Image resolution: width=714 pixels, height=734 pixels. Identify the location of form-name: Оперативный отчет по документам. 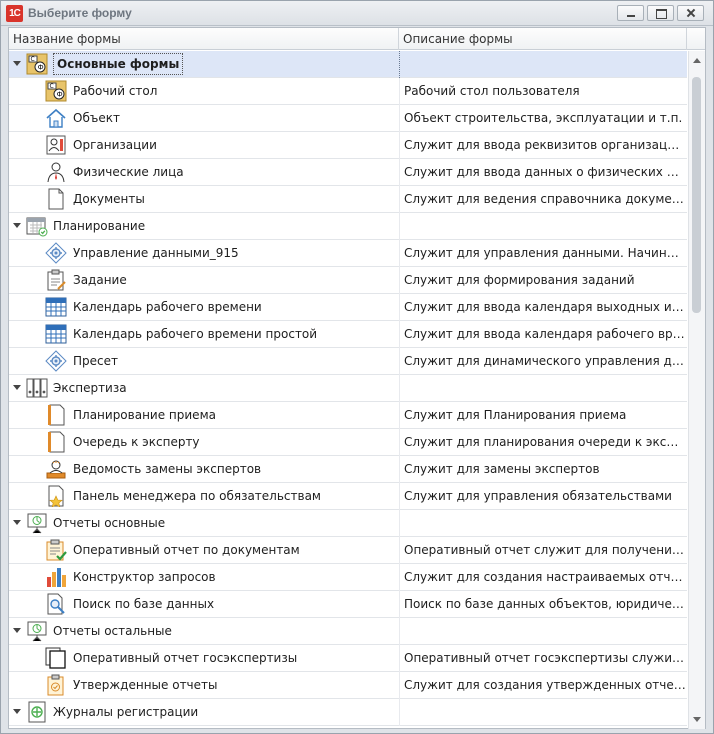
(186, 550).